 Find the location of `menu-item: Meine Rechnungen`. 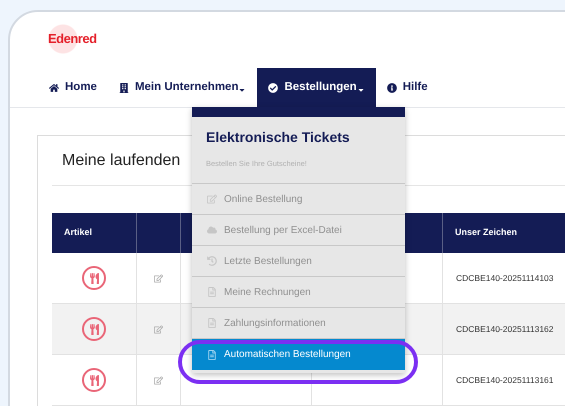

menu-item: Meine Rechnungen is located at coordinates (298, 292).